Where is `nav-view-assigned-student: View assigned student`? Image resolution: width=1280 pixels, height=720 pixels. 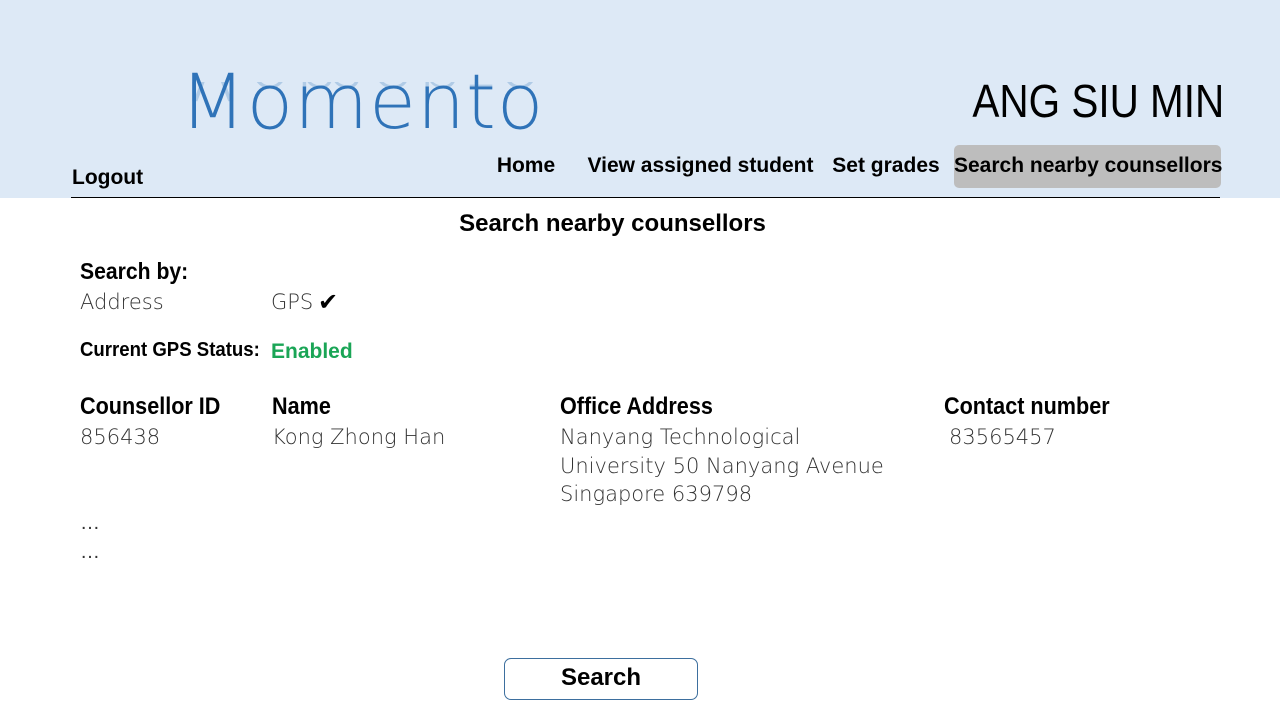
nav-view-assigned-student: View assigned student is located at coordinates (700, 166).